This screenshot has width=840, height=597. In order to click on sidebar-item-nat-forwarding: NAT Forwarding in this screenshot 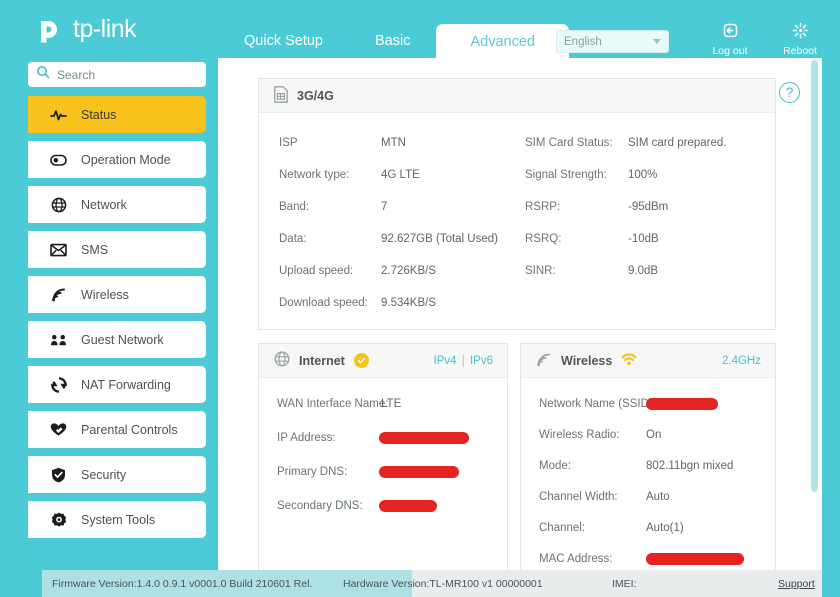, I will do `click(117, 384)`.